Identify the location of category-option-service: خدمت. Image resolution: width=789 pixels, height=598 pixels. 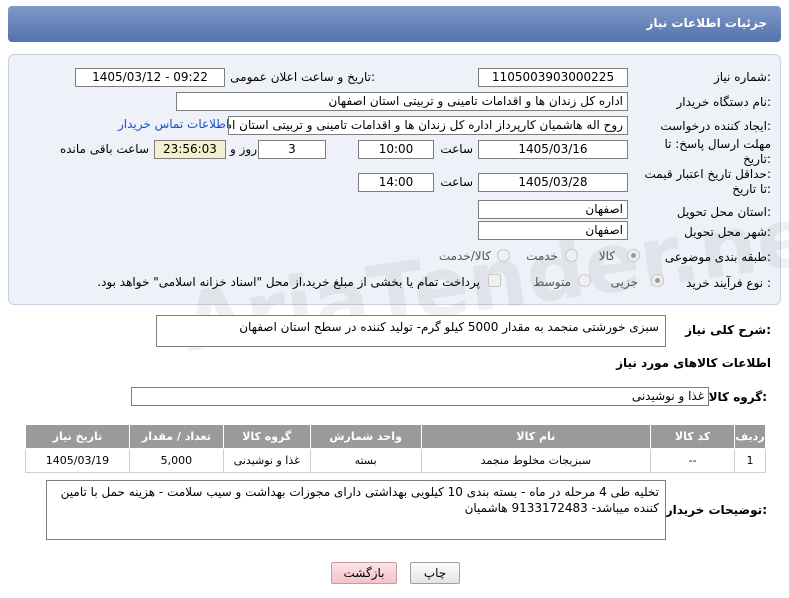
(542, 256).